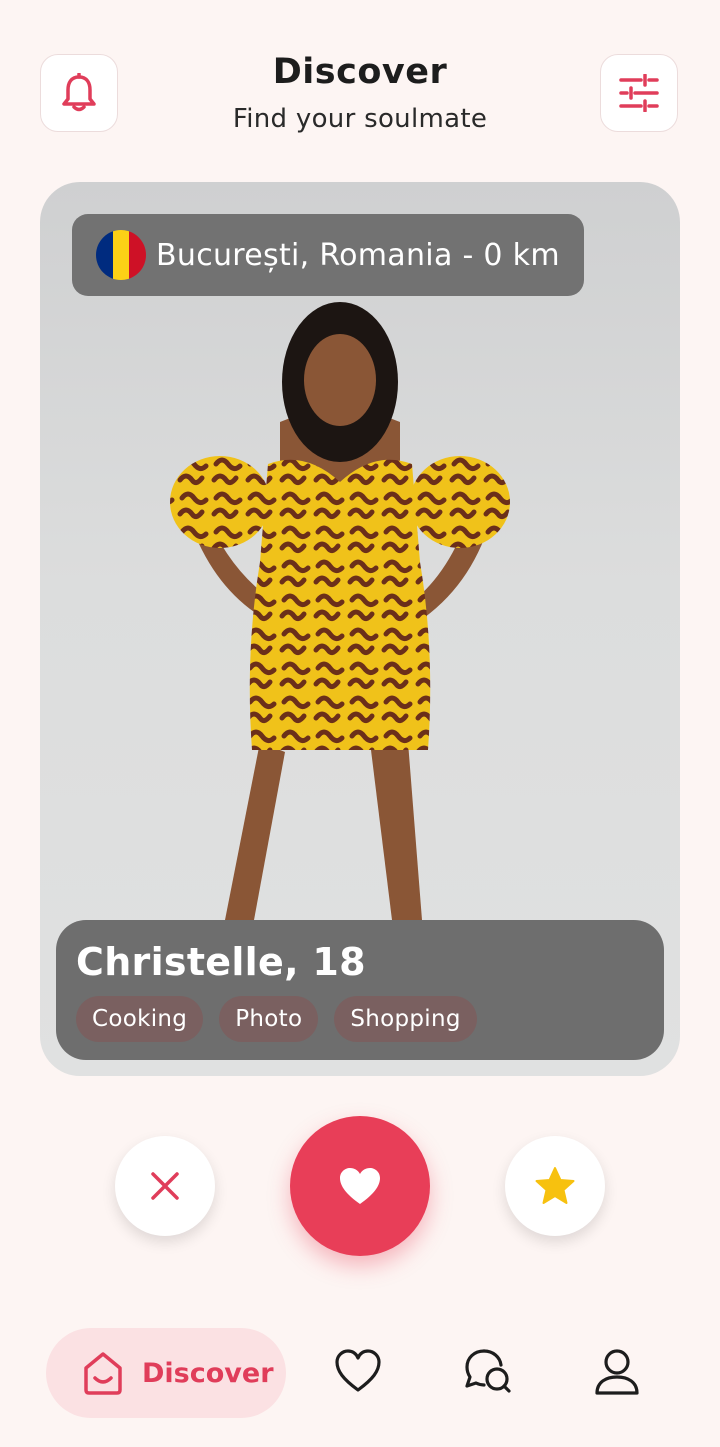 The image size is (720, 1447). I want to click on interest-tags: Cooking Photo Shopping, so click(360, 1019).